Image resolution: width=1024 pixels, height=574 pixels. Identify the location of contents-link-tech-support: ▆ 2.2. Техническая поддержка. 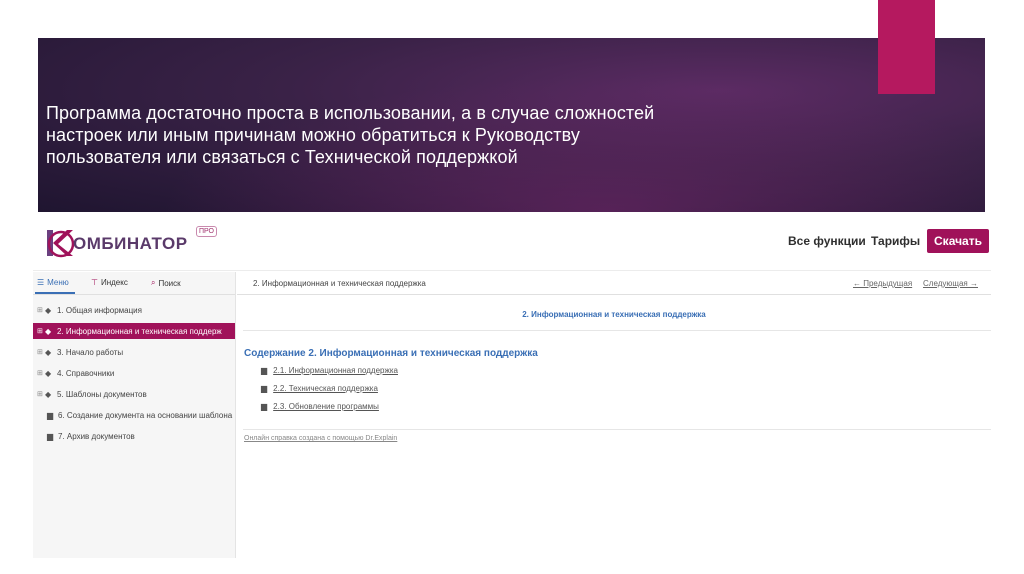
(319, 388).